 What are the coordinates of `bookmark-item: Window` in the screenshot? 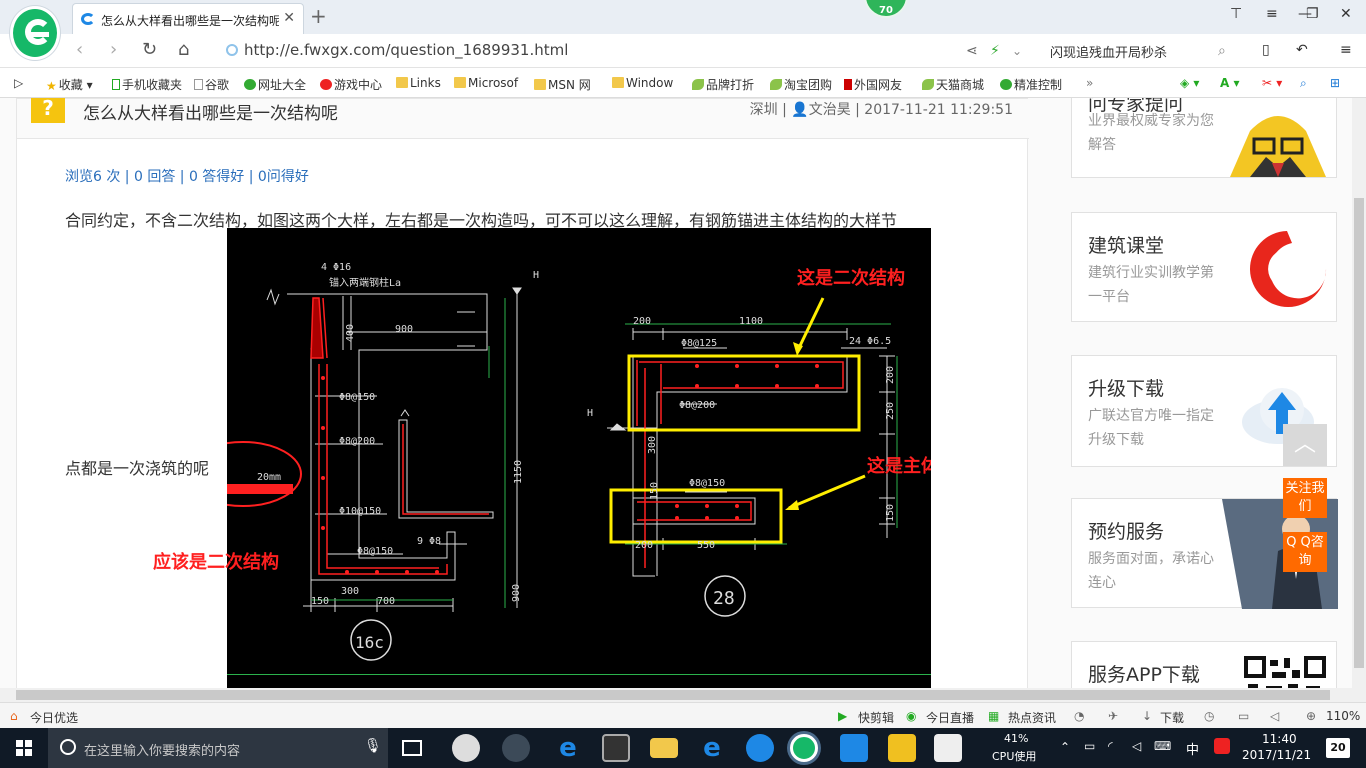 It's located at (642, 83).